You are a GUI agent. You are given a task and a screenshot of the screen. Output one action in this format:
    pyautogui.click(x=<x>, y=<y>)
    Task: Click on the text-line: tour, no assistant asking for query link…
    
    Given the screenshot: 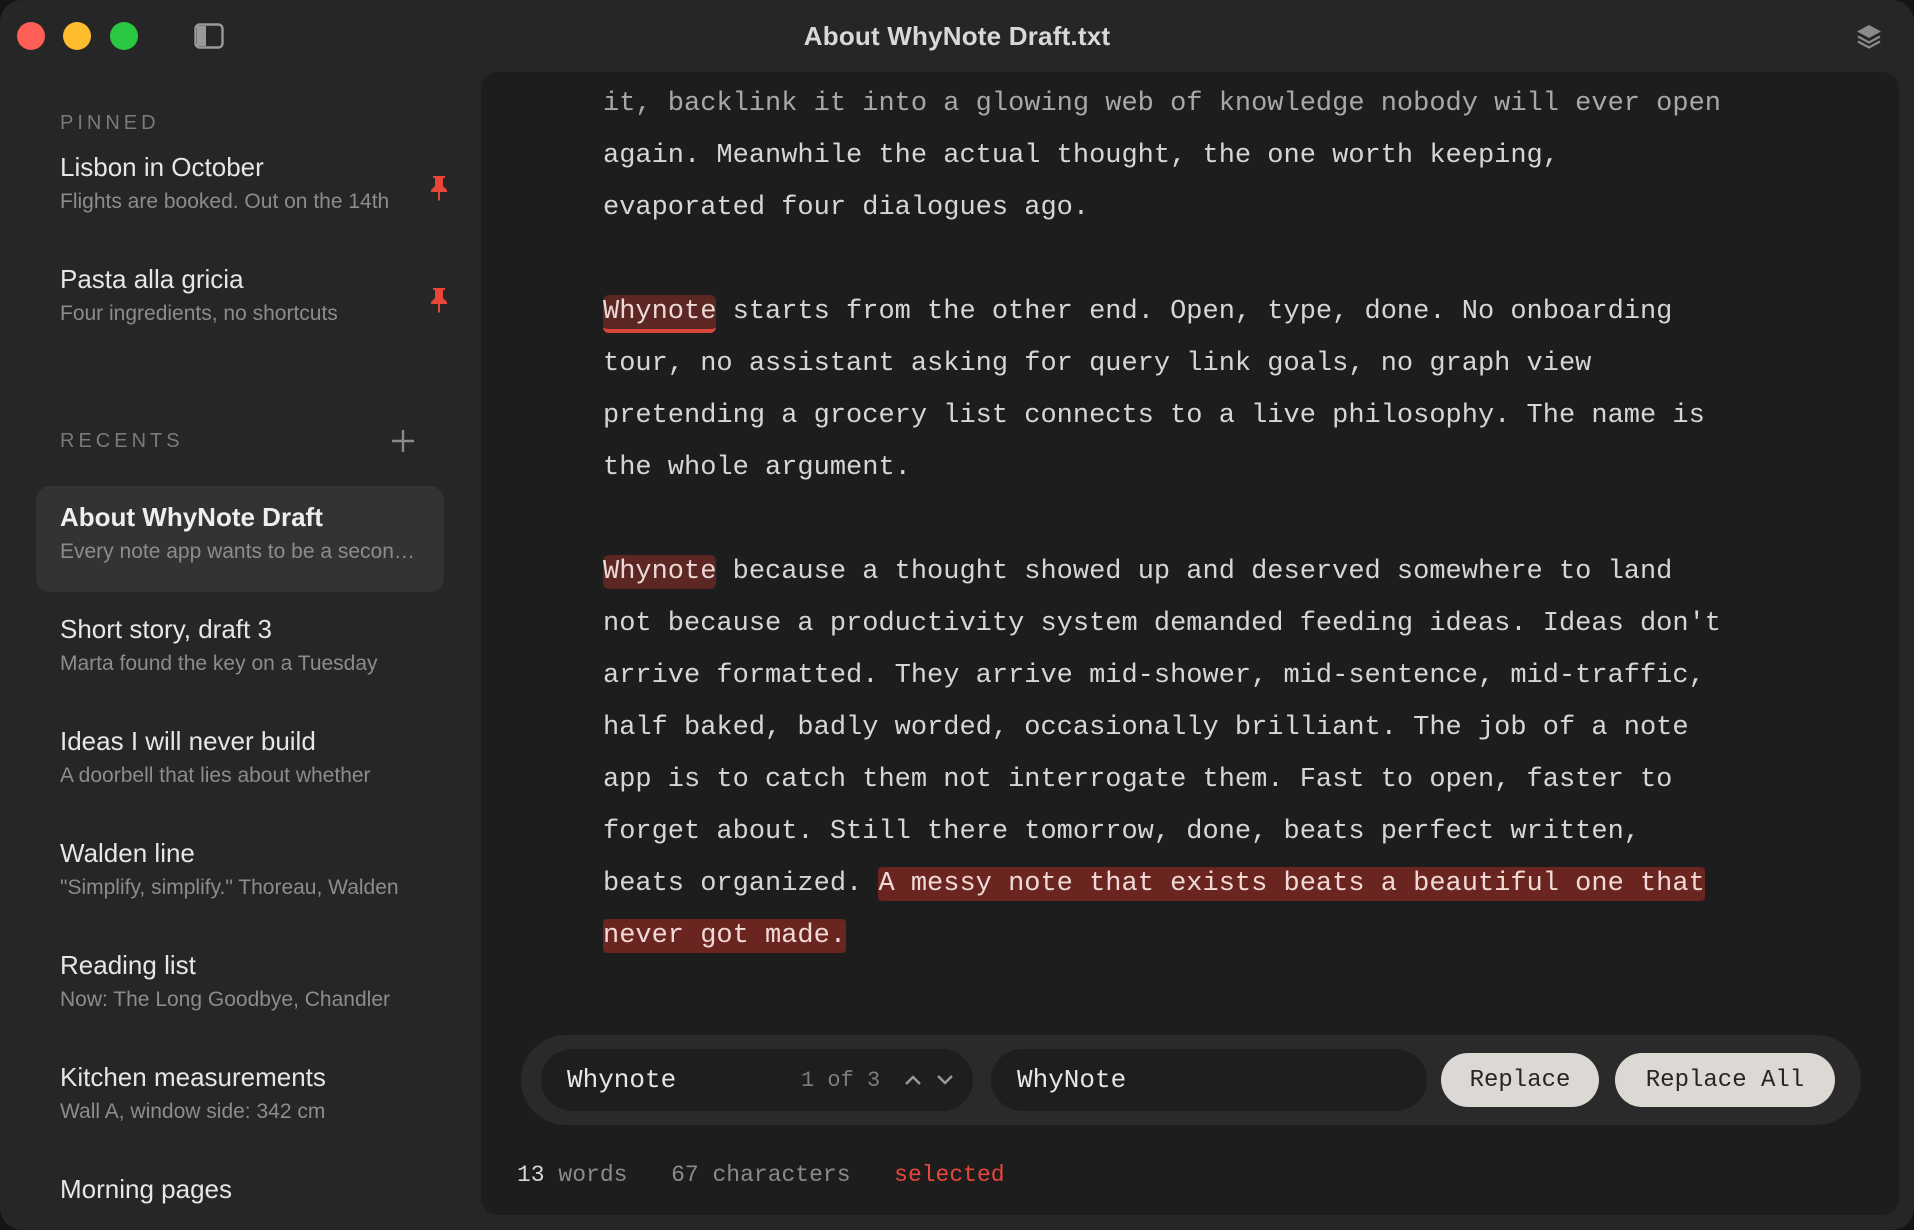 What is the action you would take?
    pyautogui.click(x=1097, y=364)
    